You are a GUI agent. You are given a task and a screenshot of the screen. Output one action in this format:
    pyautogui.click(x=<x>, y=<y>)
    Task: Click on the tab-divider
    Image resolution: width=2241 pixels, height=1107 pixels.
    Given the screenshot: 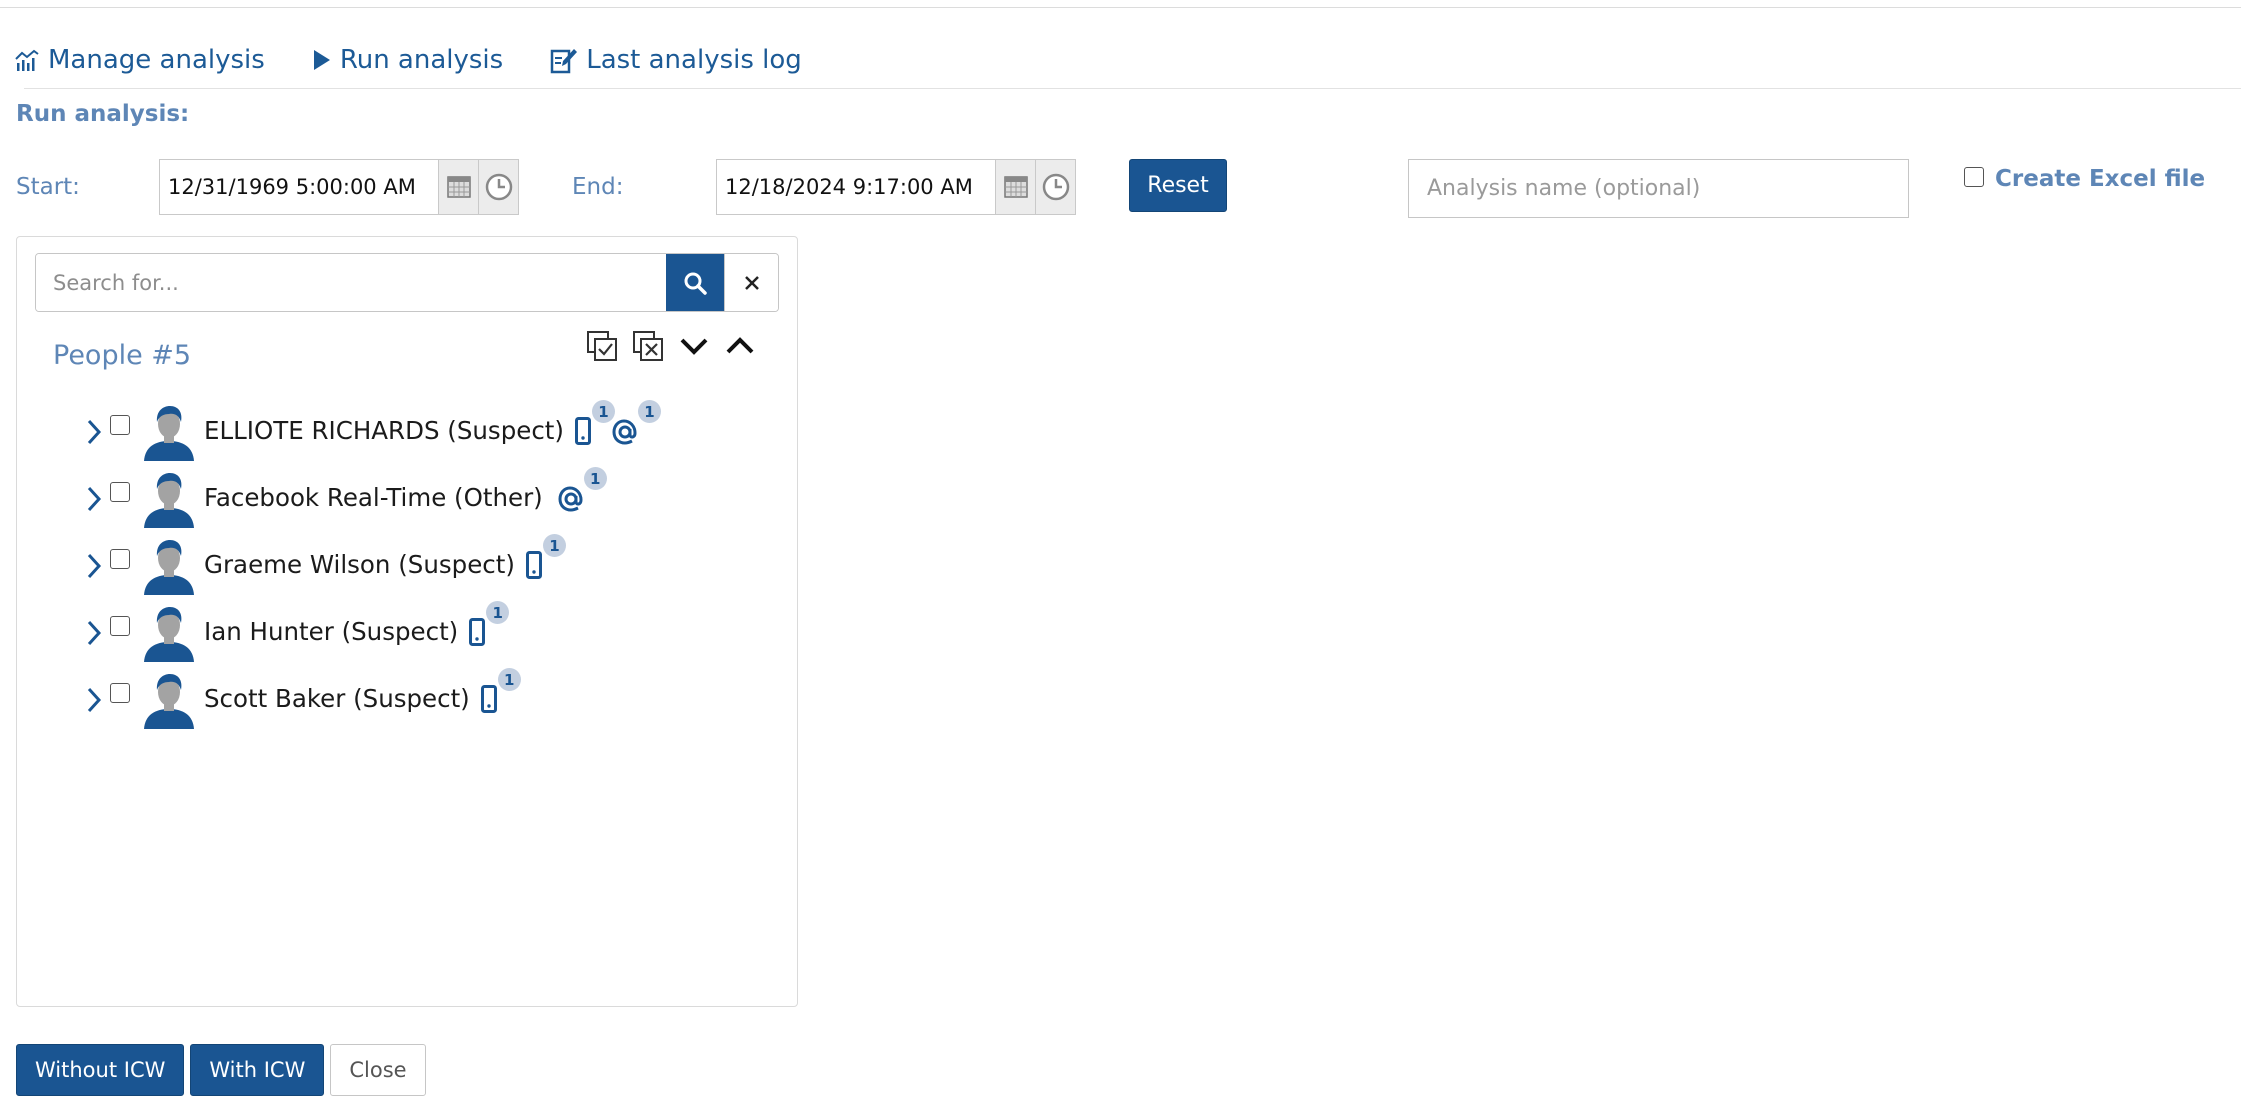 What is the action you would take?
    pyautogui.click(x=1132, y=88)
    